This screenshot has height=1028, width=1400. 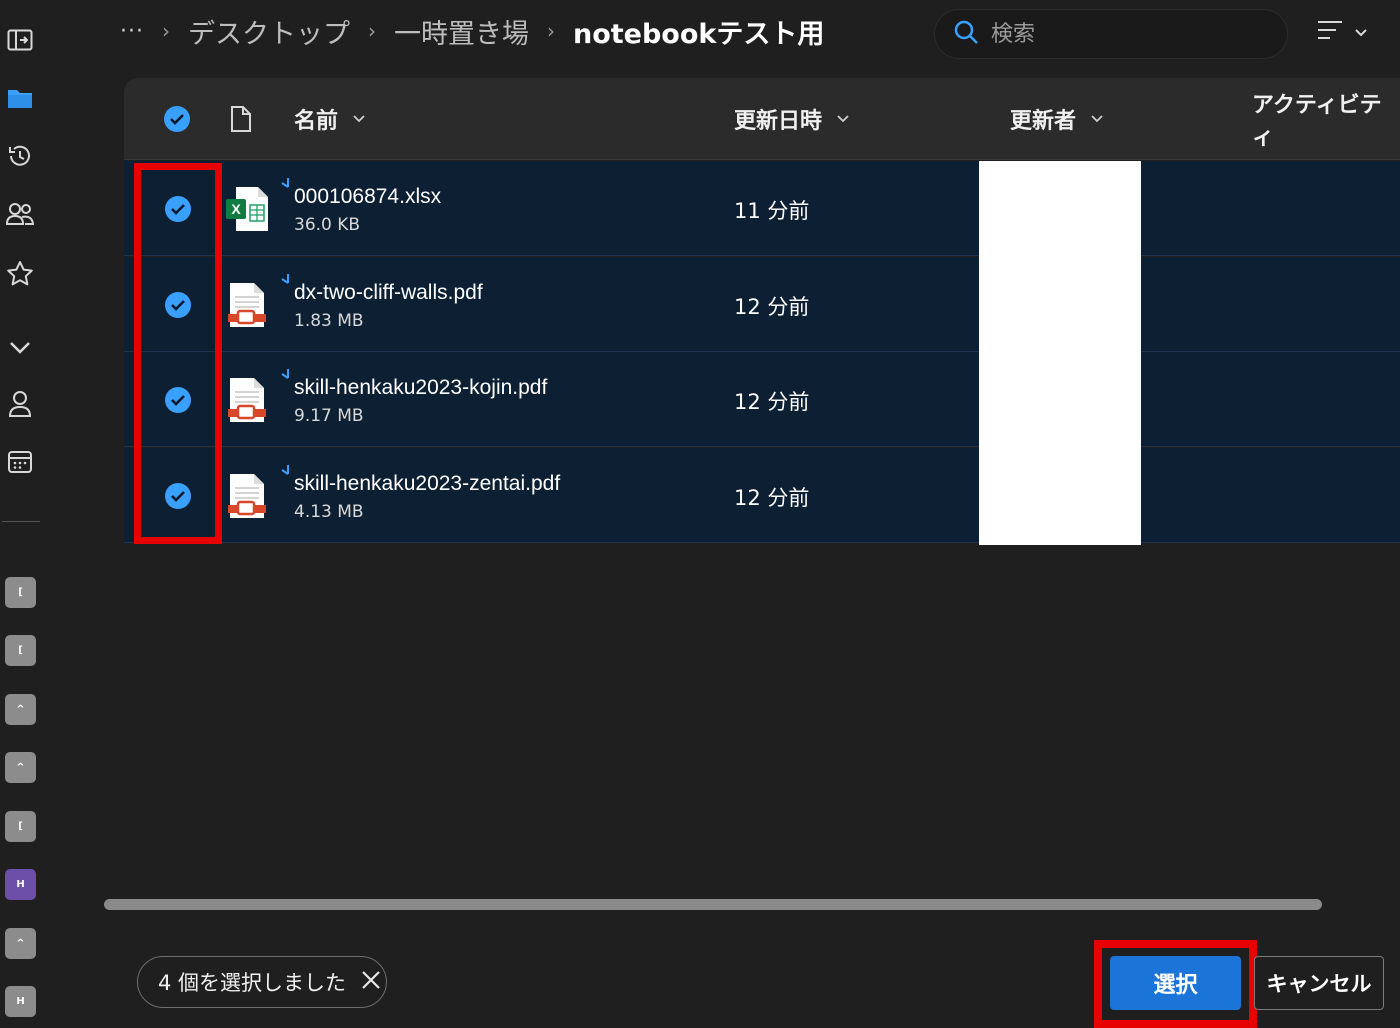 I want to click on rail-divider, so click(x=21, y=521).